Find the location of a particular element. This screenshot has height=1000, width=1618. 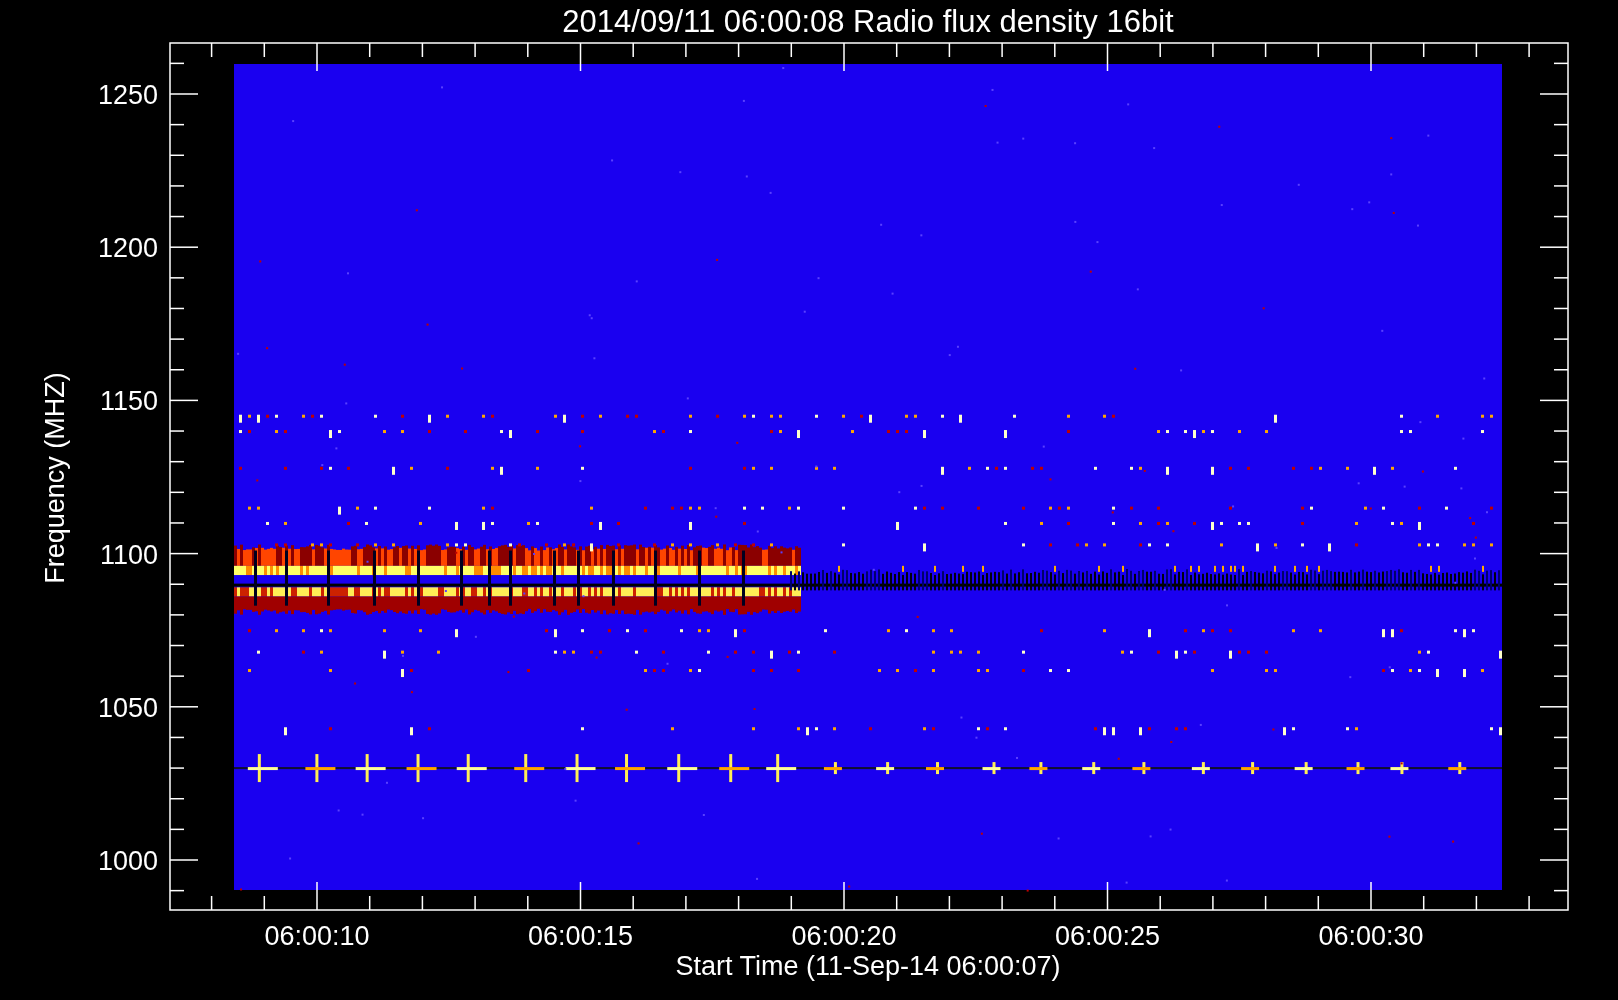

x-axis-label: Start Time (11-Sep-14 06:00:07) is located at coordinates (868, 966).